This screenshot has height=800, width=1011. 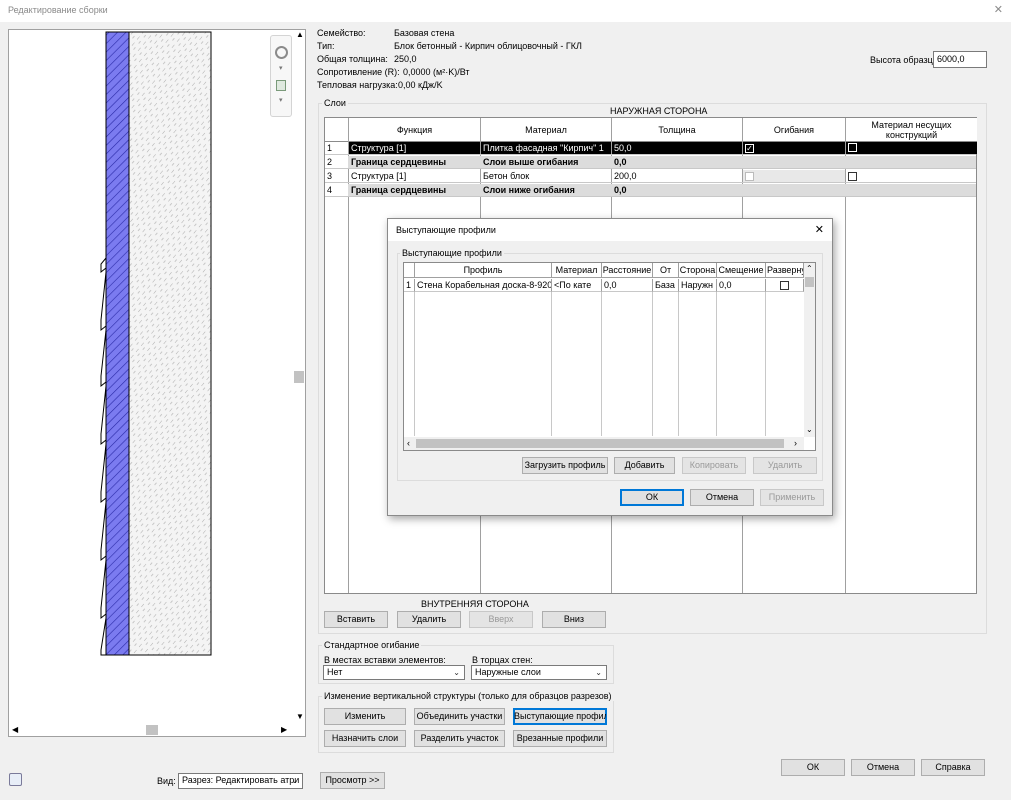 I want to click on window-titlebar: Редактирование сборки ✕, so click(x=505, y=11).